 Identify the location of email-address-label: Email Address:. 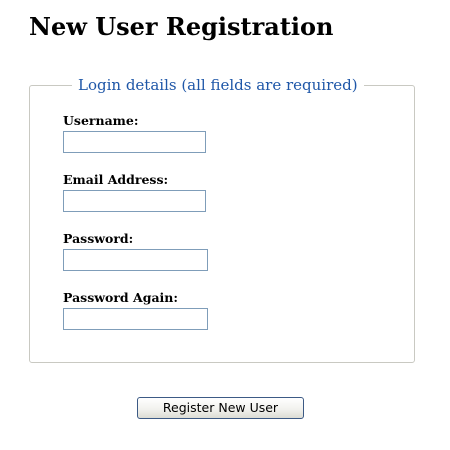
(116, 179).